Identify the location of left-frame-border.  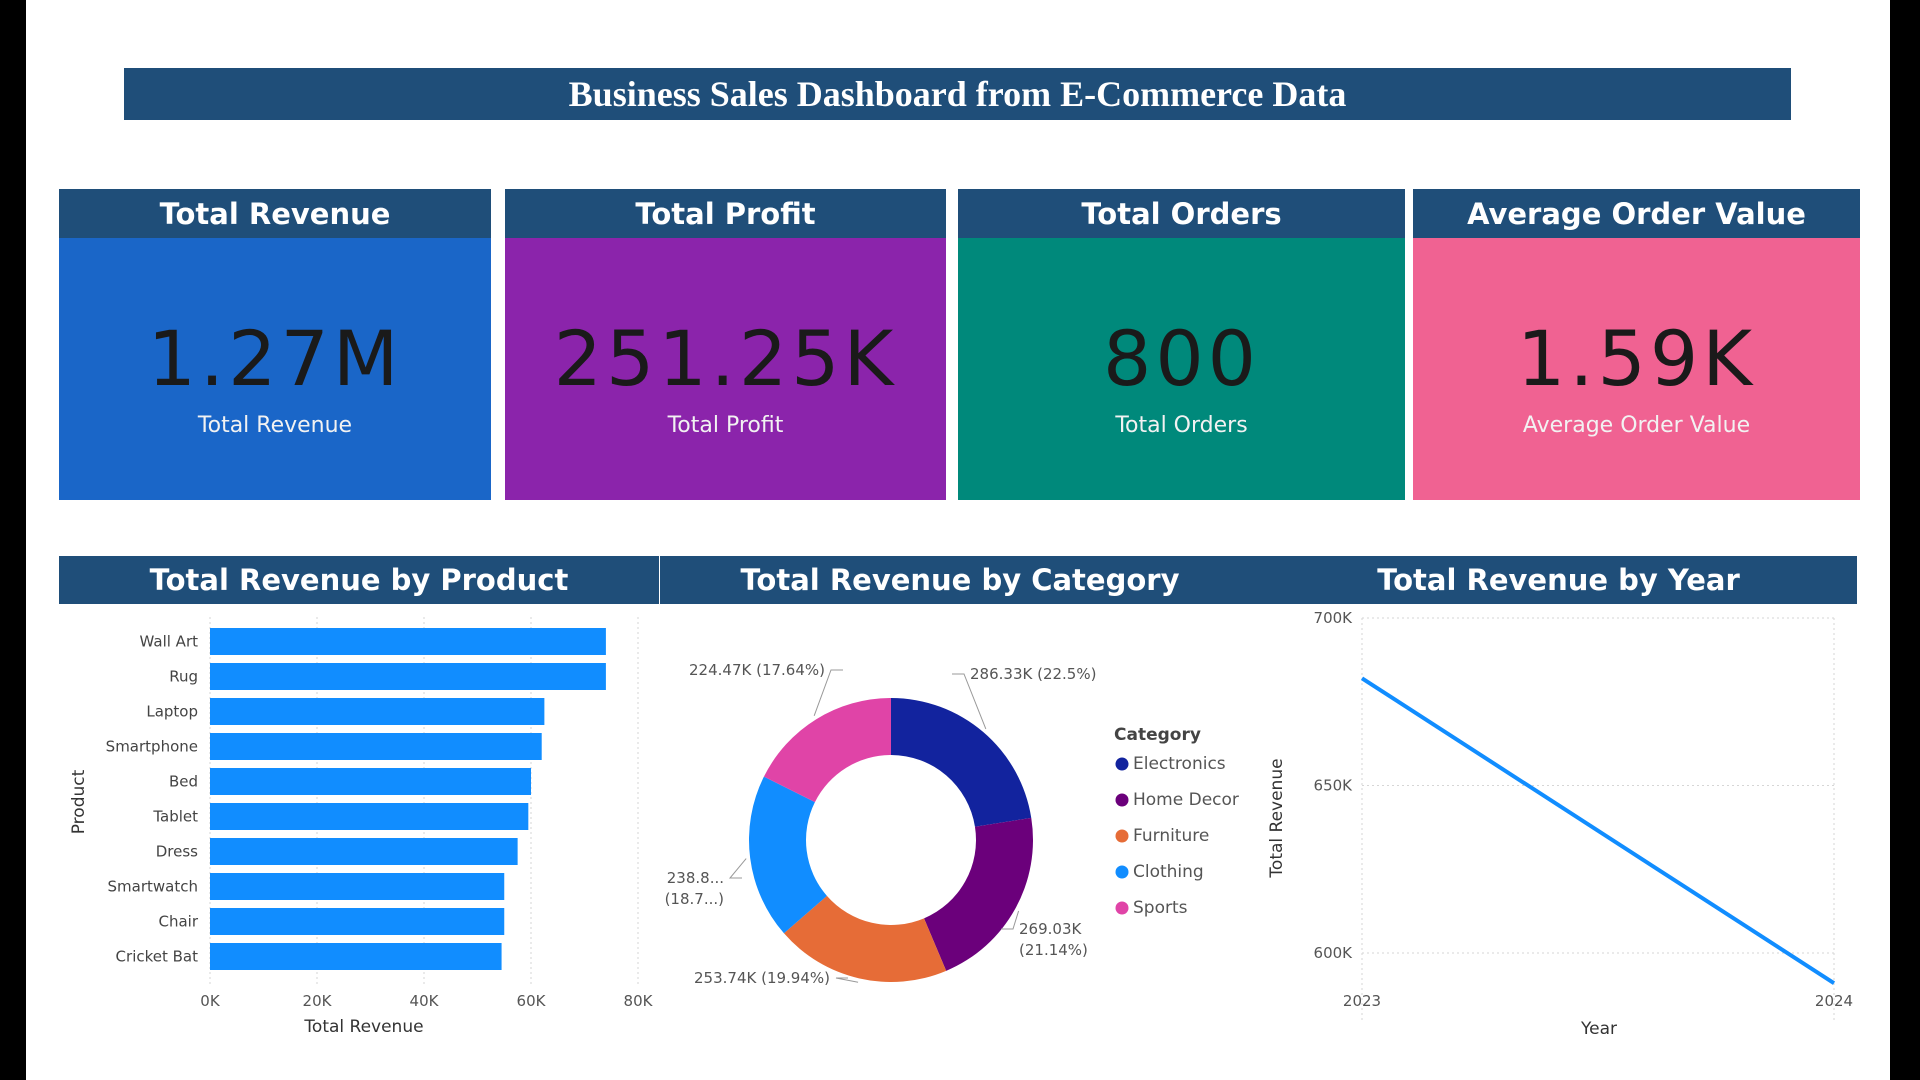
(13, 540).